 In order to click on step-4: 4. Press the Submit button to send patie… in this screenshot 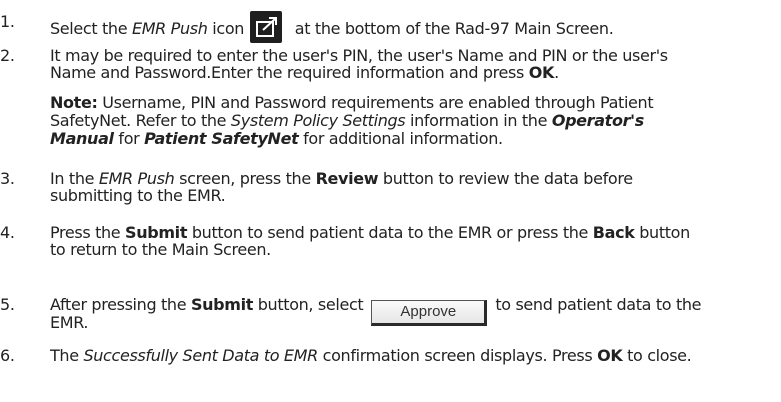, I will do `click(345, 241)`.